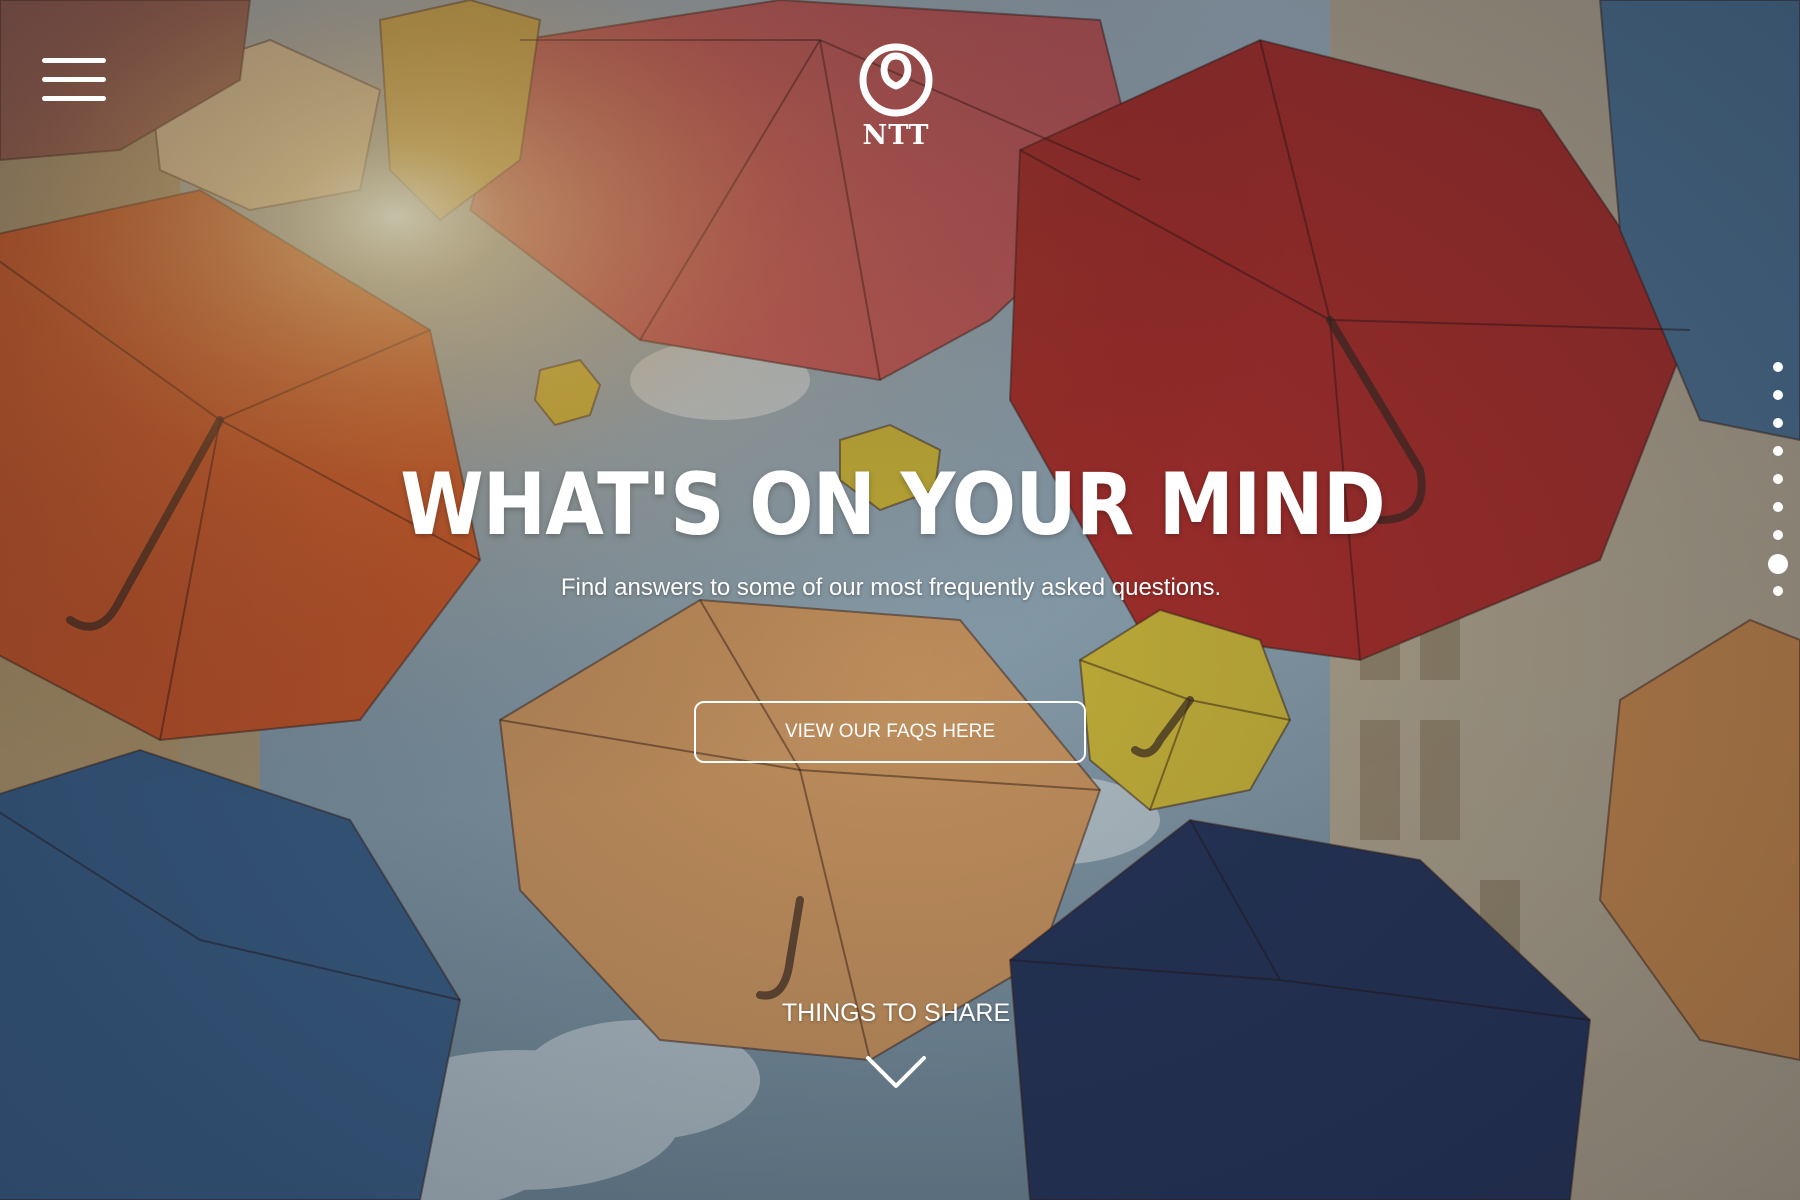 This screenshot has height=1200, width=1800. I want to click on logo-wordmark: NTT, so click(896, 135).